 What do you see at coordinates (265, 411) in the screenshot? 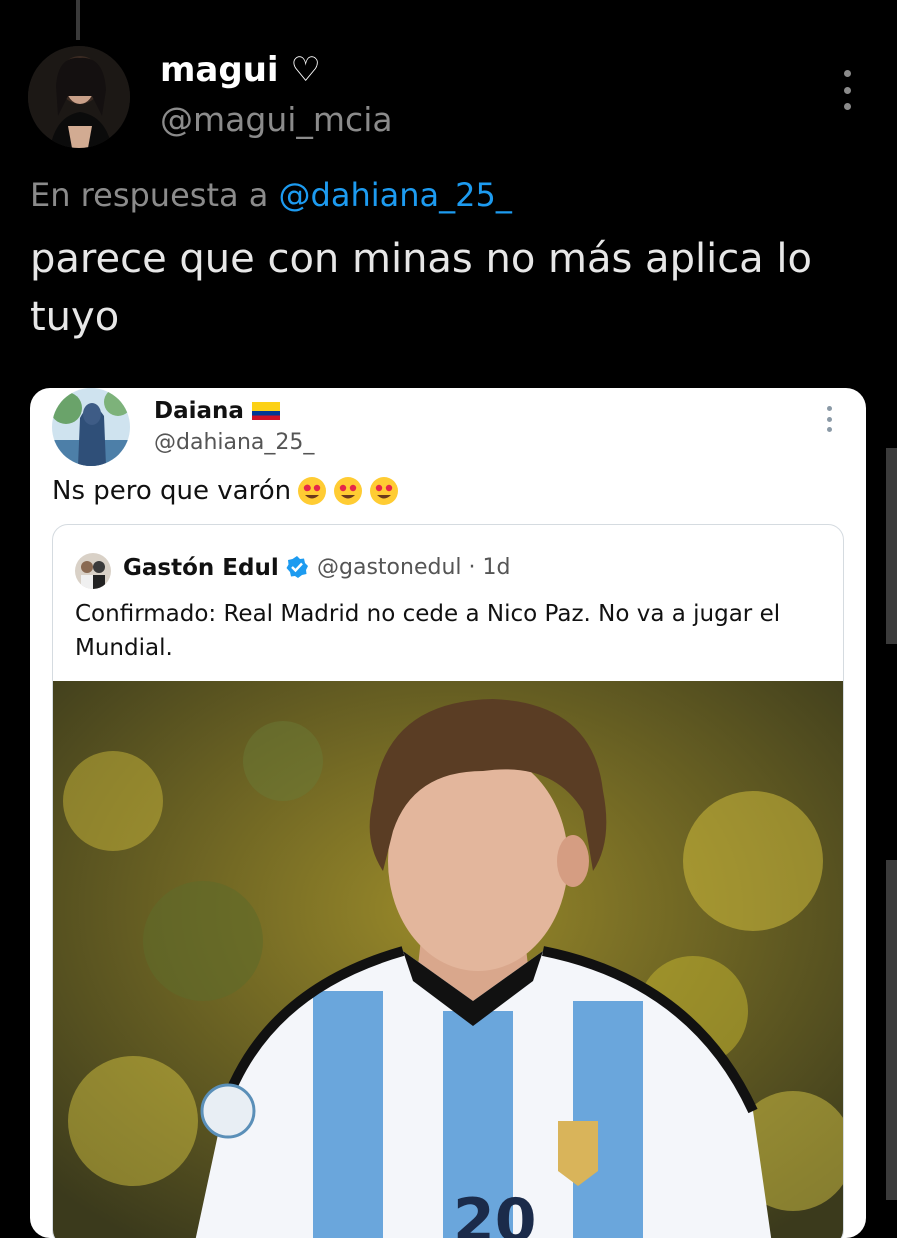
I see `colombia-flag-icon` at bounding box center [265, 411].